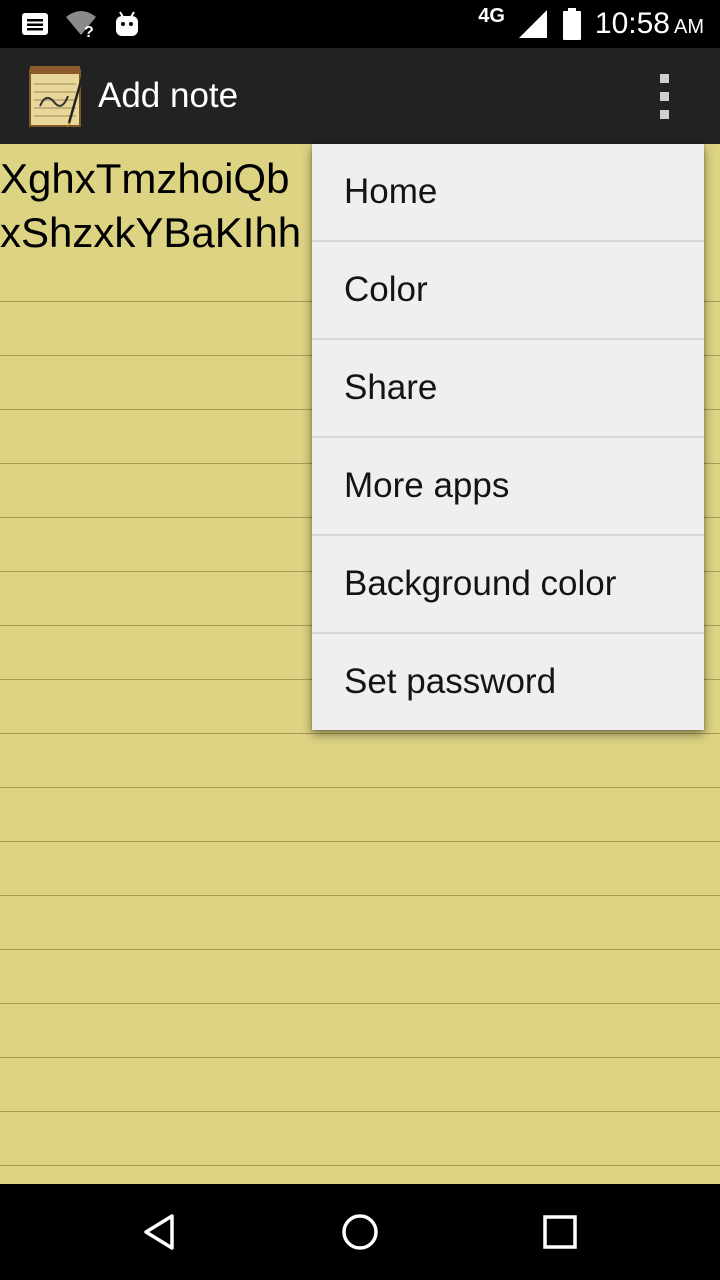  Describe the element at coordinates (508, 585) in the screenshot. I see `menu-item-background-color: Background color` at that location.